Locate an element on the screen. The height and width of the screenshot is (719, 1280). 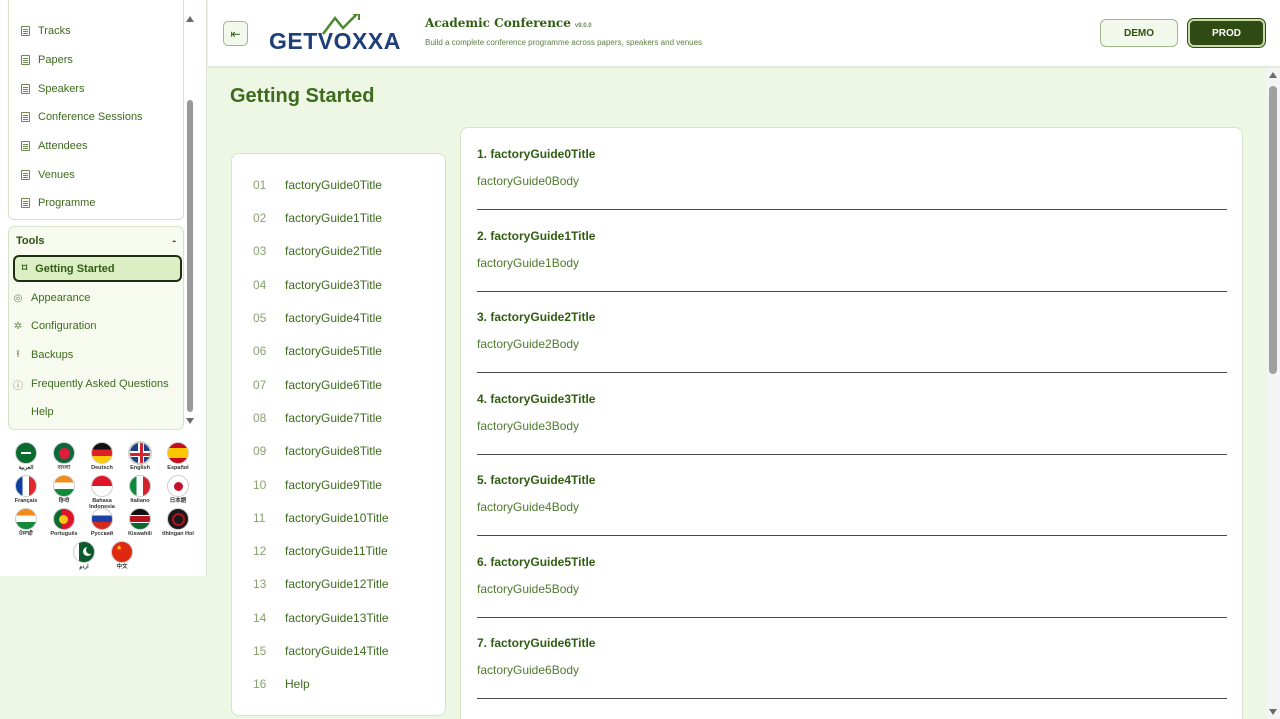
guide-section: 5. factoryGuide4Title factoryGuide4Body is located at coordinates (852, 495).